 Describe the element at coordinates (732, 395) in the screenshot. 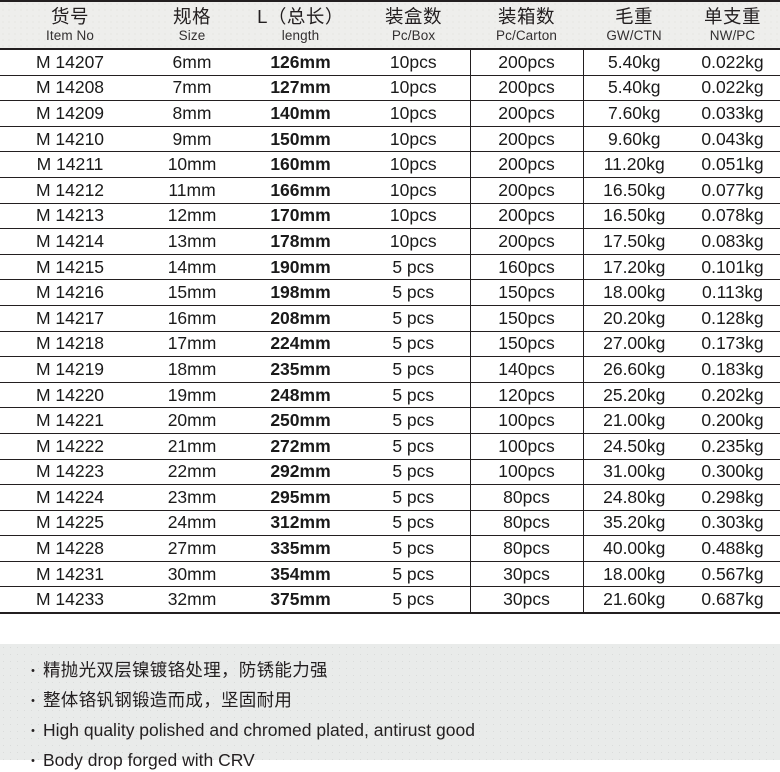

I see `cell-nw_pc: 0.202kg` at that location.